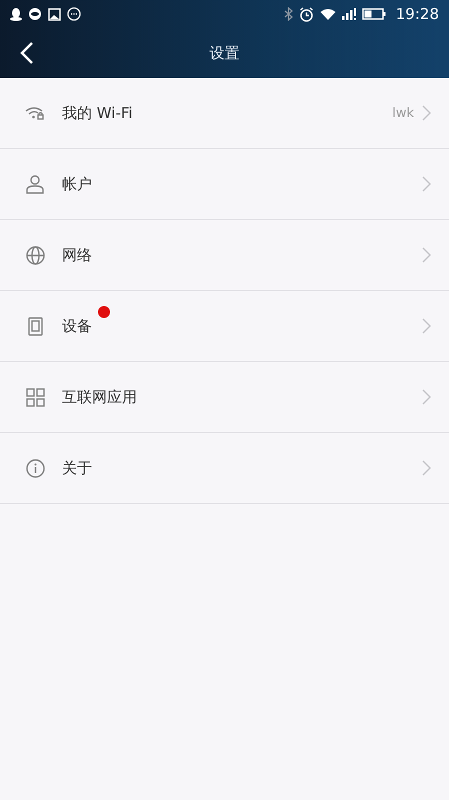 This screenshot has height=800, width=449. Describe the element at coordinates (35, 326) in the screenshot. I see `device-icon` at that location.